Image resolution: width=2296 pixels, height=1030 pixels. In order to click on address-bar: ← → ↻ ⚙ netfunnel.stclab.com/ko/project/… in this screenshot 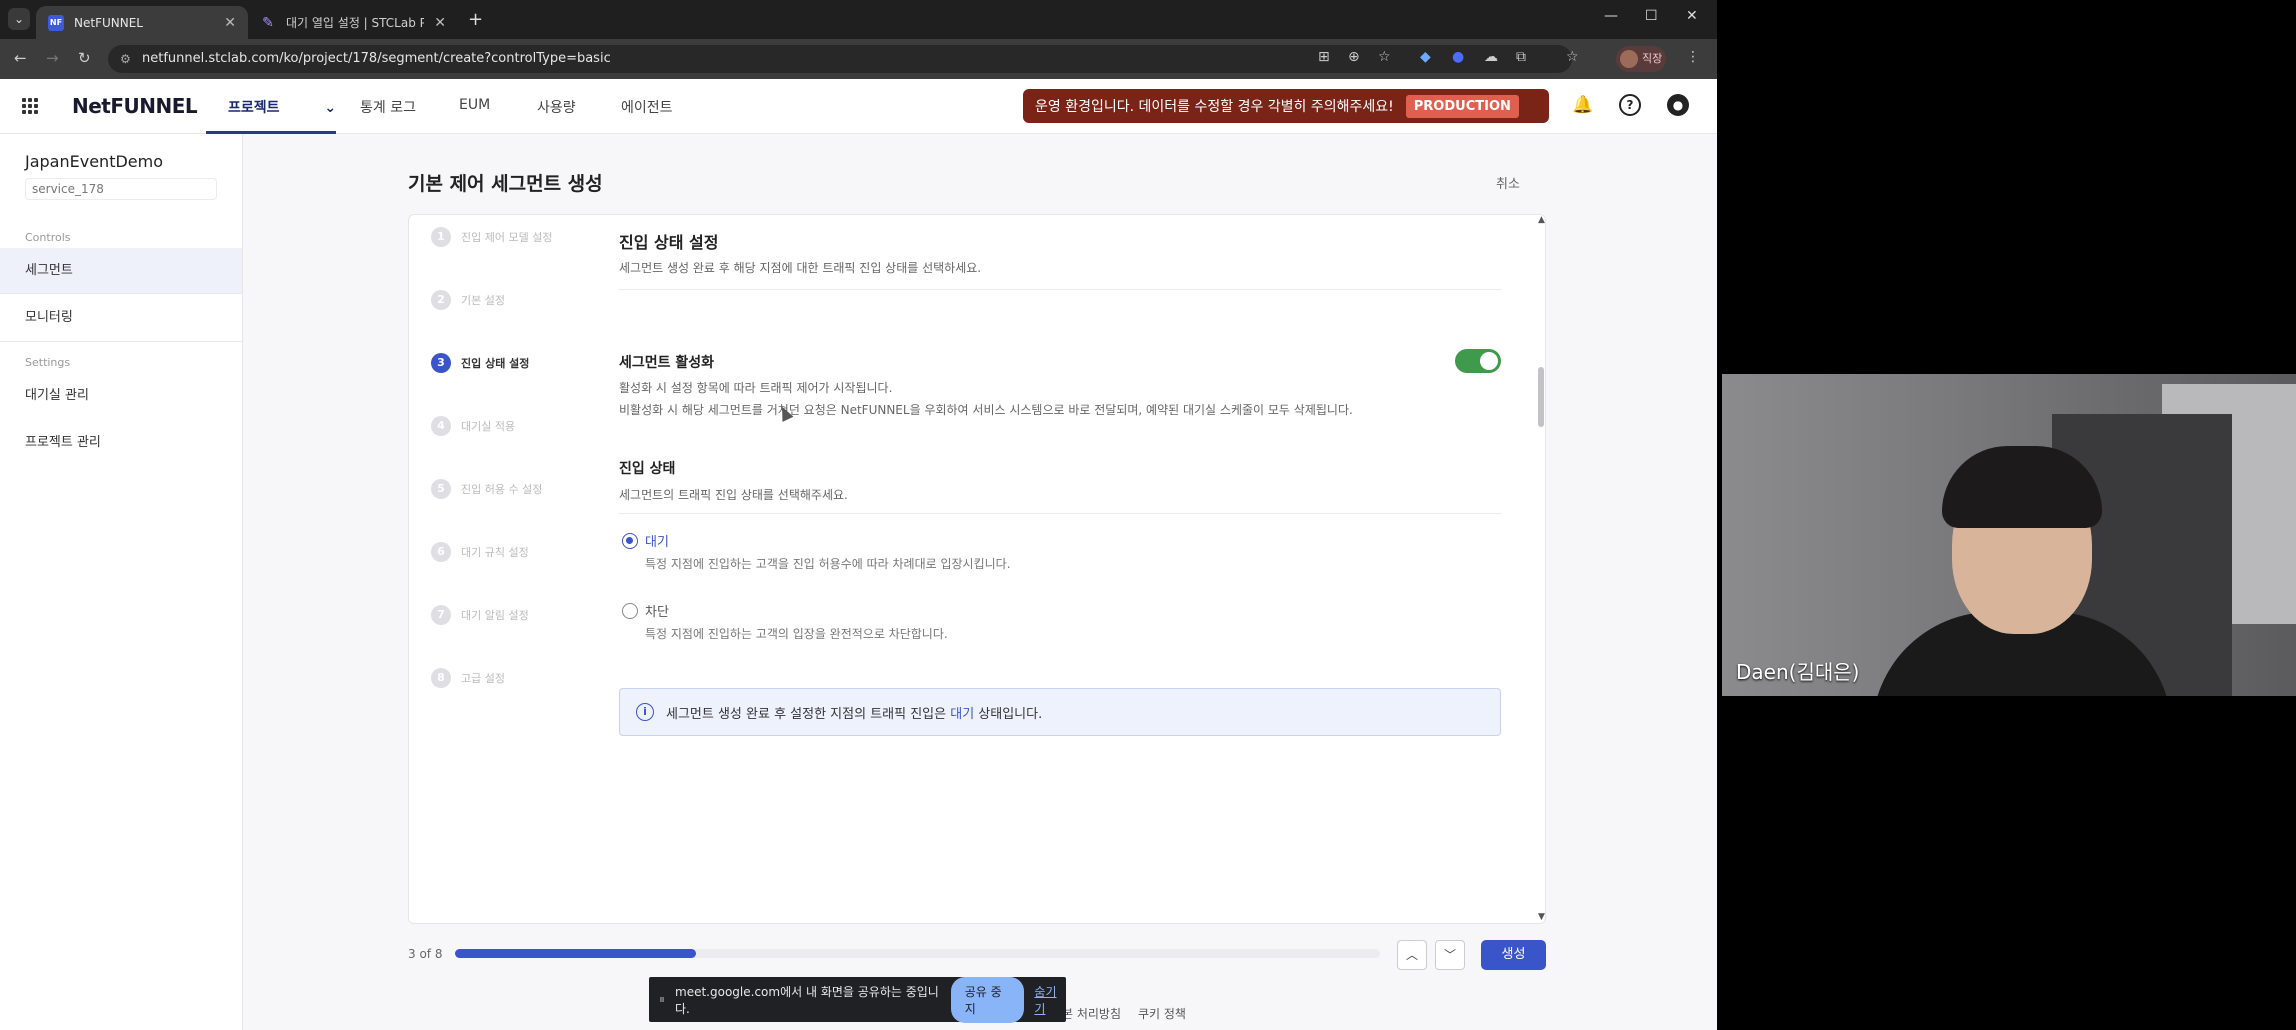, I will do `click(858, 59)`.